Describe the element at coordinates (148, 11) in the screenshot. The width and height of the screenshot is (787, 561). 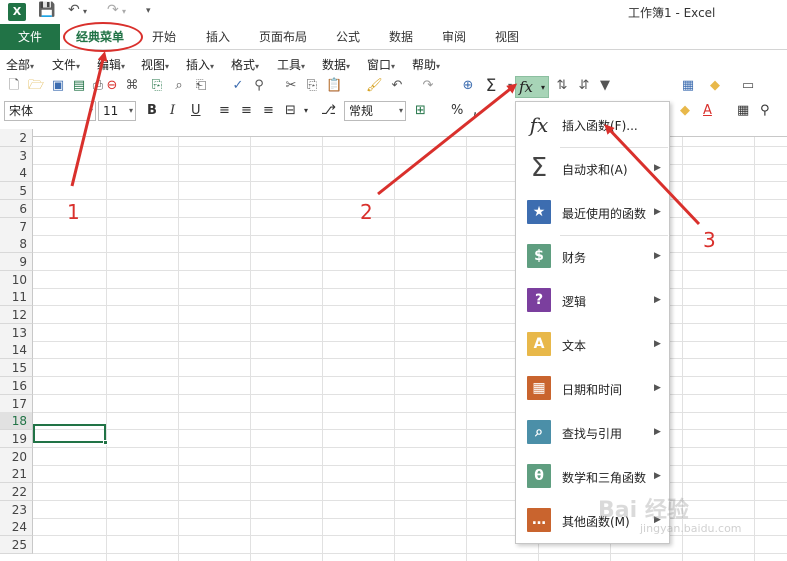
I see `customize-icon: ▾` at that location.